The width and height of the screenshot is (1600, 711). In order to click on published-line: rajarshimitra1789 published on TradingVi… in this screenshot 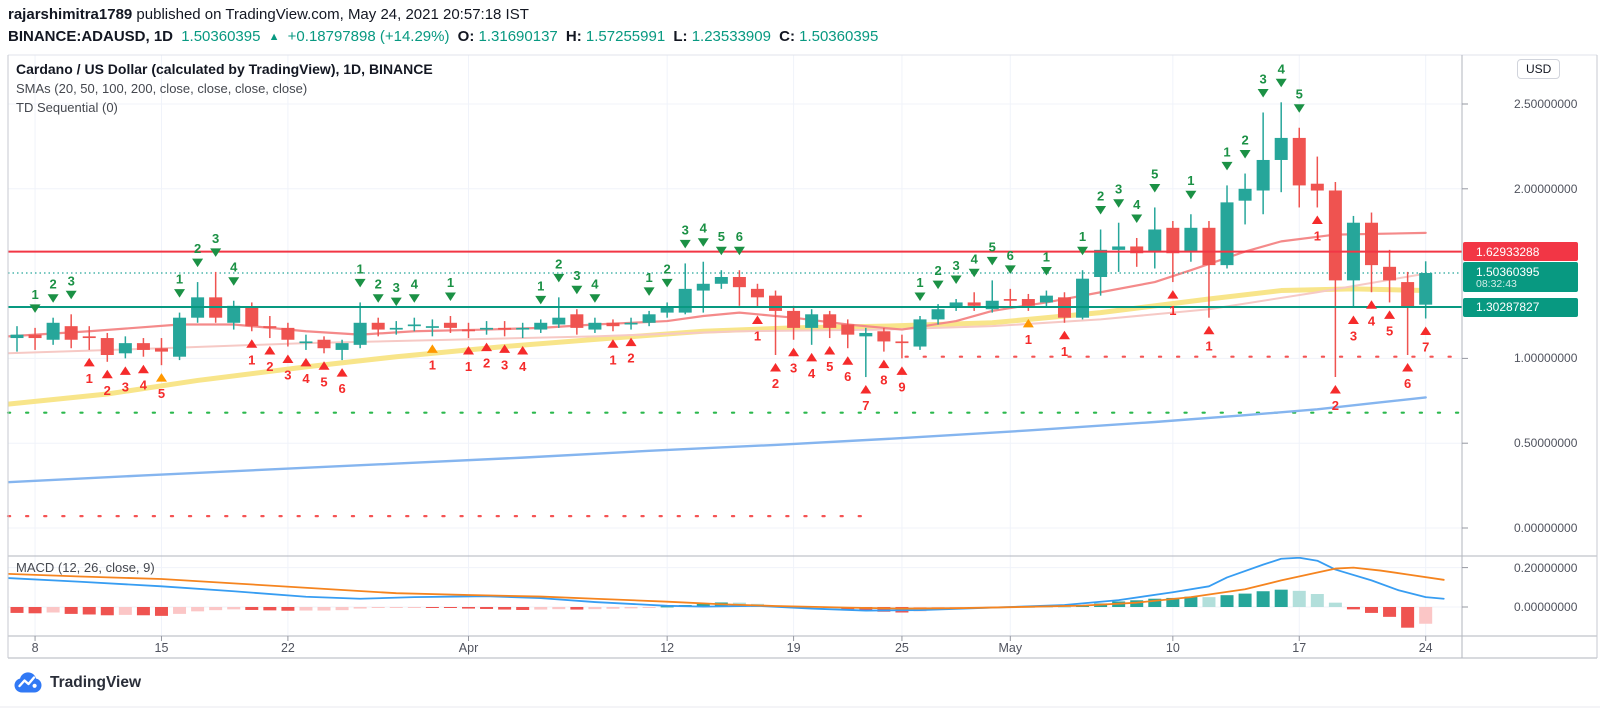, I will do `click(268, 14)`.